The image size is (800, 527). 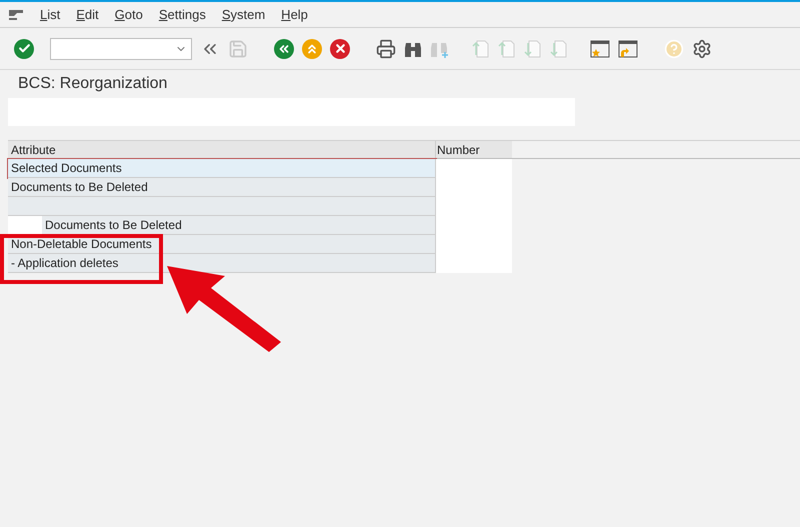 What do you see at coordinates (474, 149) in the screenshot?
I see `column-header: Number` at bounding box center [474, 149].